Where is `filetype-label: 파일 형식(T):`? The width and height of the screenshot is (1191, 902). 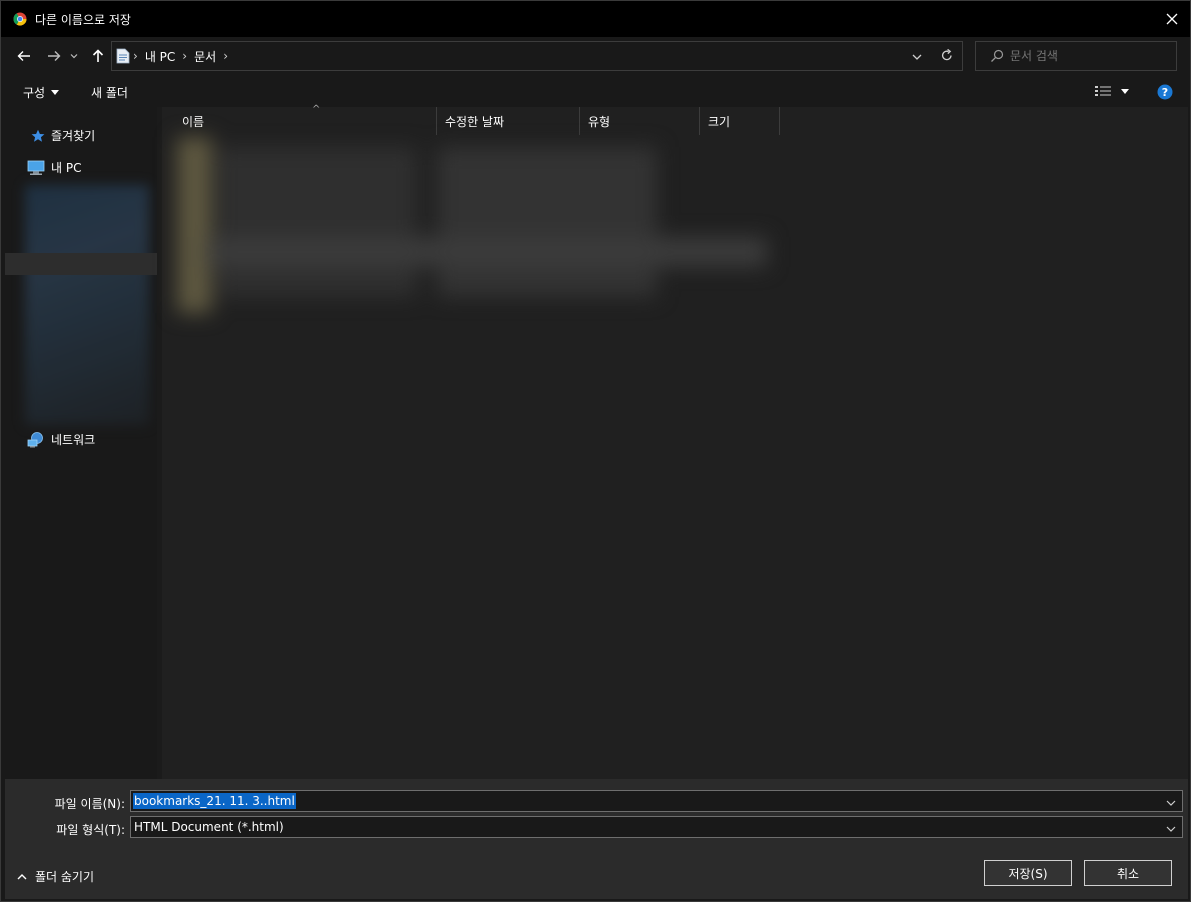 filetype-label: 파일 형식(T): is located at coordinates (90, 830).